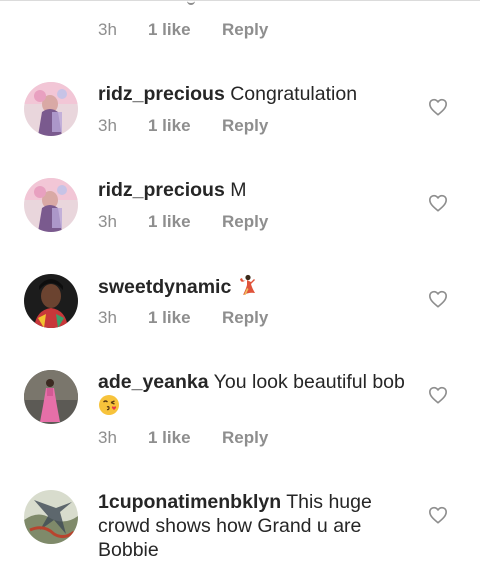  Describe the element at coordinates (189, 502) in the screenshot. I see `comment-username: 1cuponatimenbklyn` at that location.